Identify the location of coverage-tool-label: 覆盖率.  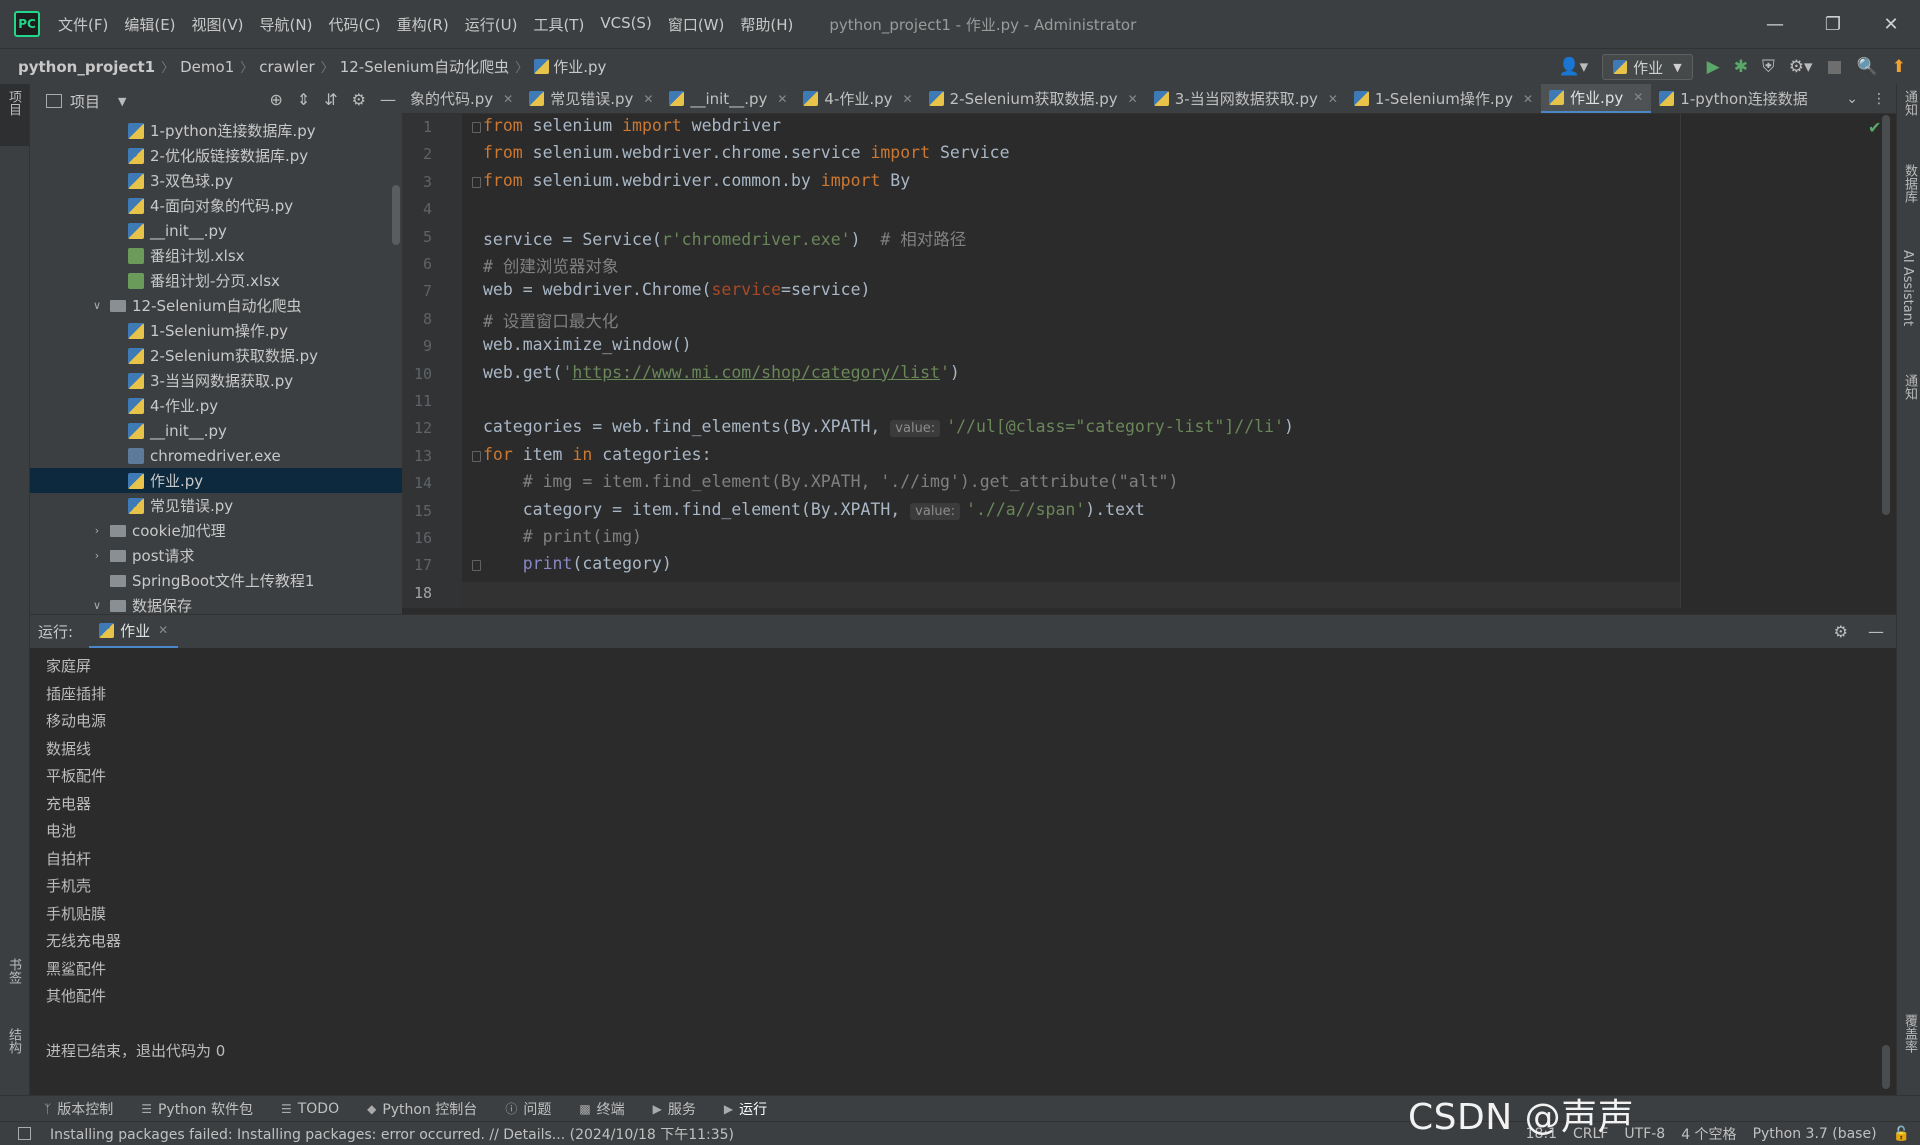
(1909, 1033).